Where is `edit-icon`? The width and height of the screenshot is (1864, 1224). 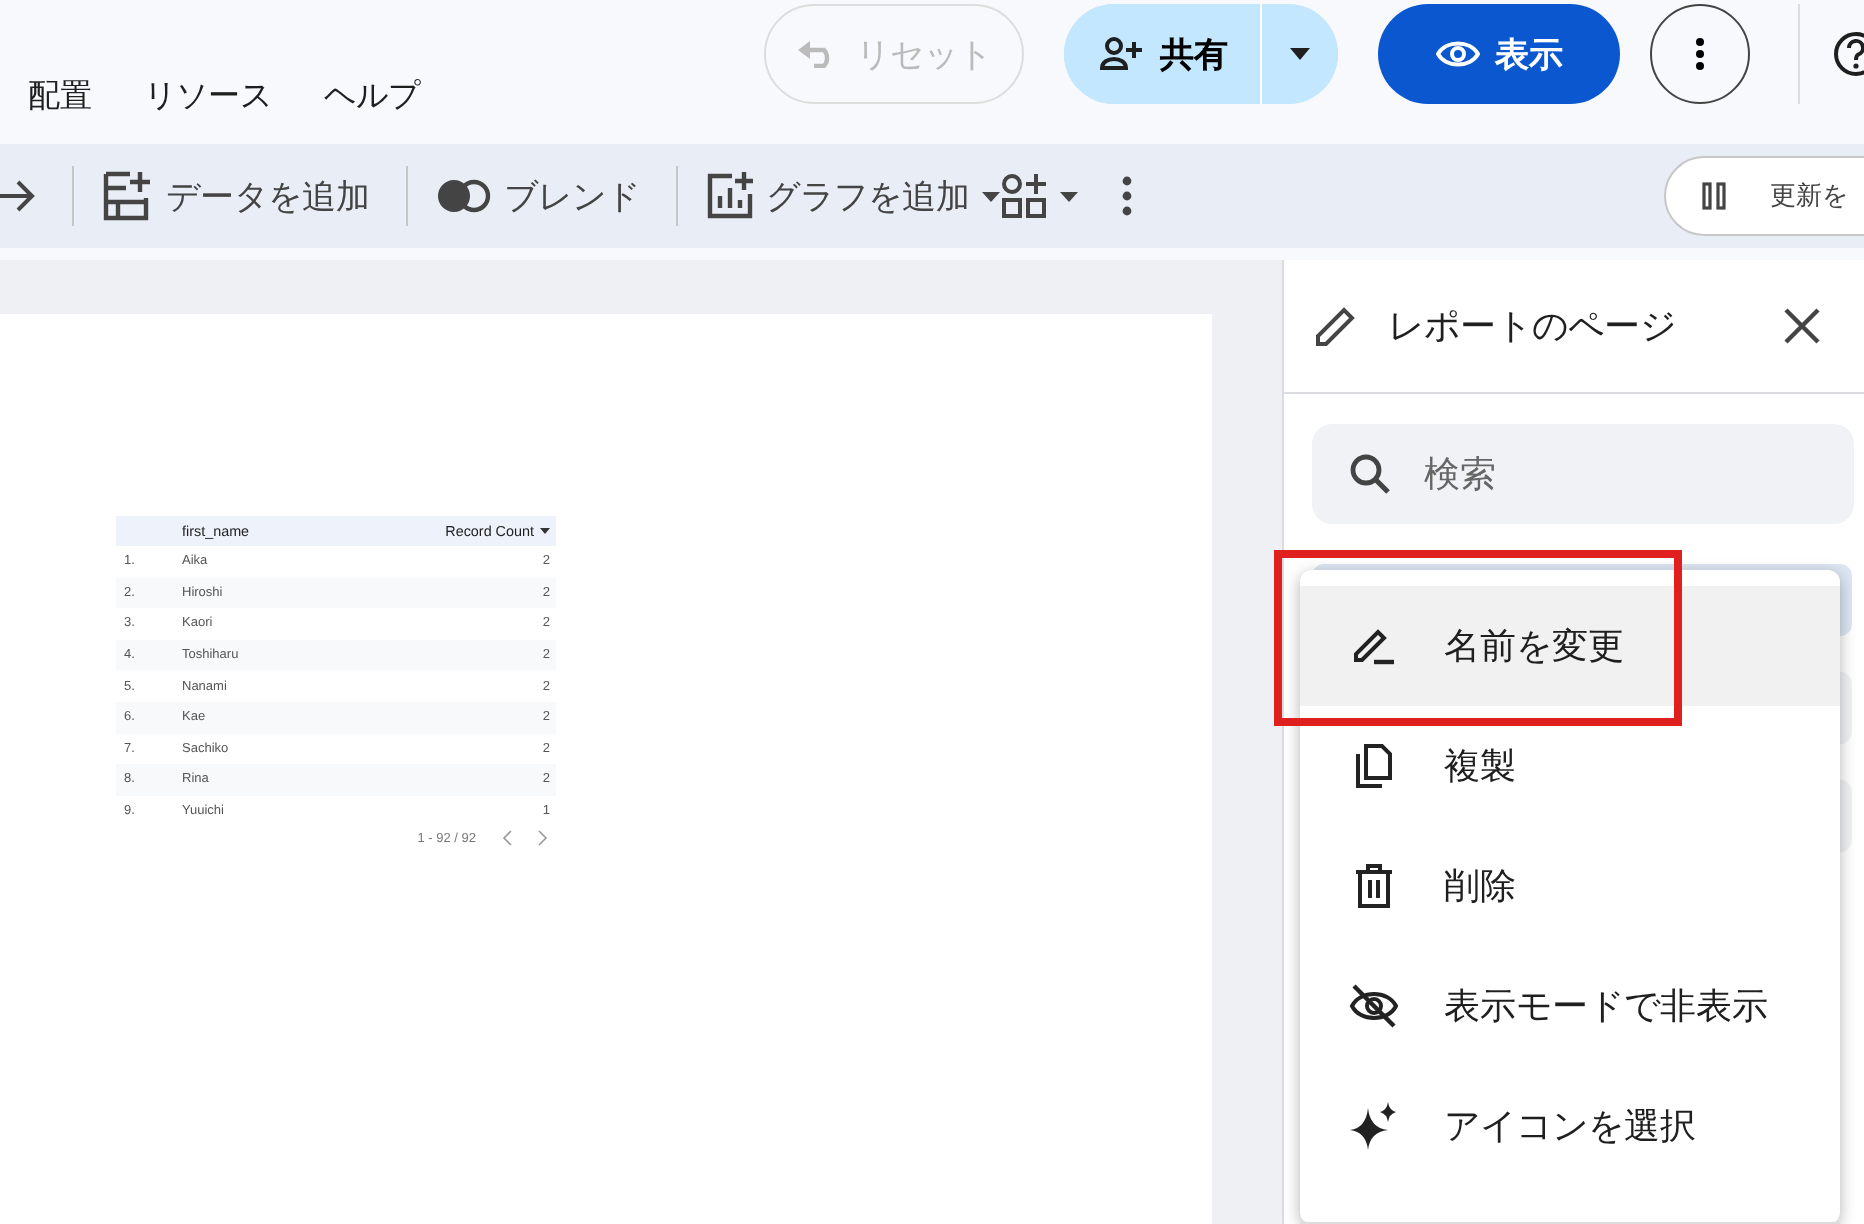 edit-icon is located at coordinates (1374, 646).